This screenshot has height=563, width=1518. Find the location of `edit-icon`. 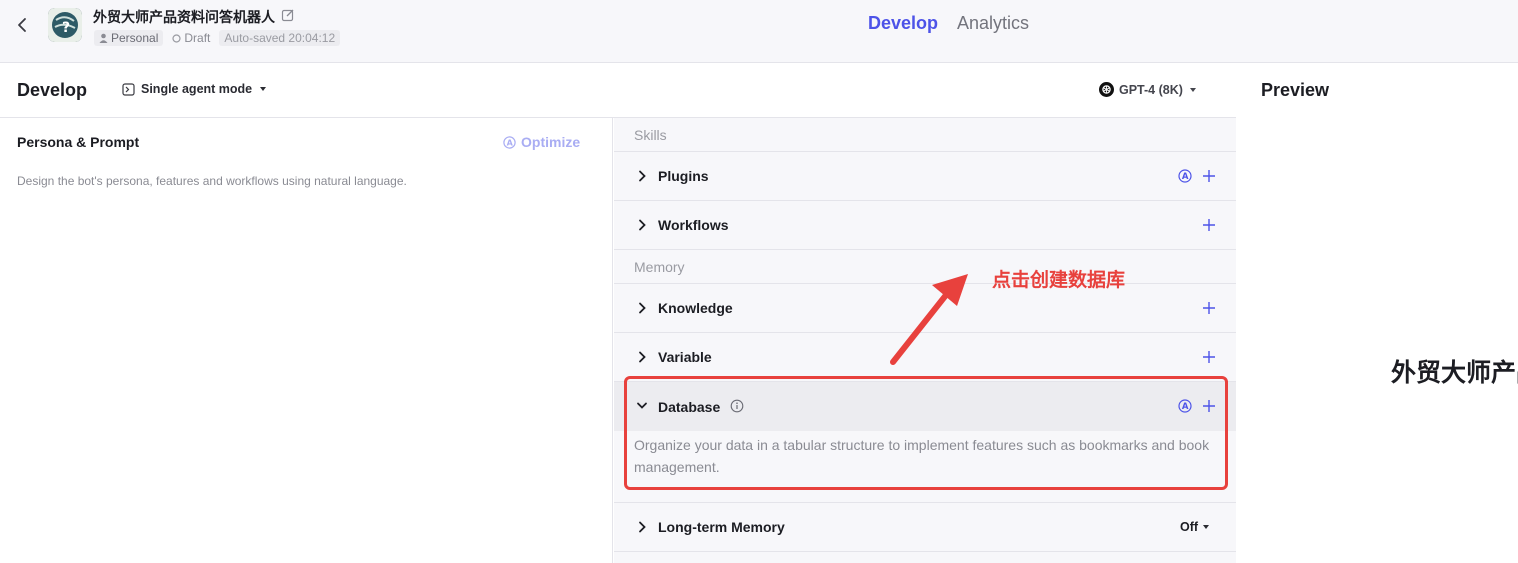

edit-icon is located at coordinates (288, 15).